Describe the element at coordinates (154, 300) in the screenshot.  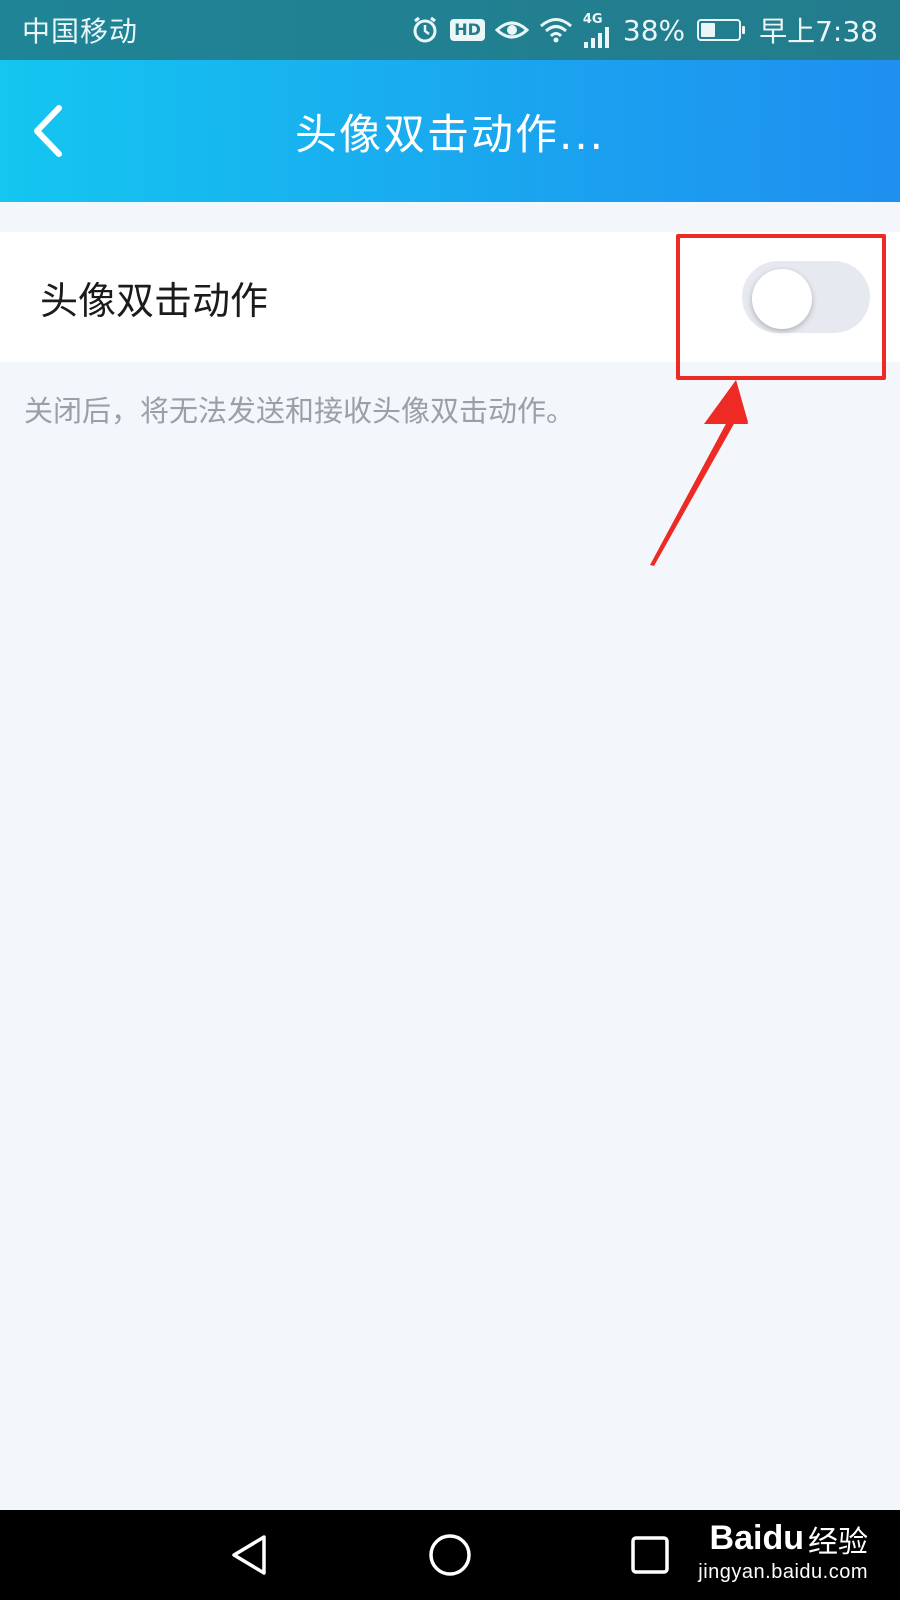
I see `setting-label: 头像双击动作` at that location.